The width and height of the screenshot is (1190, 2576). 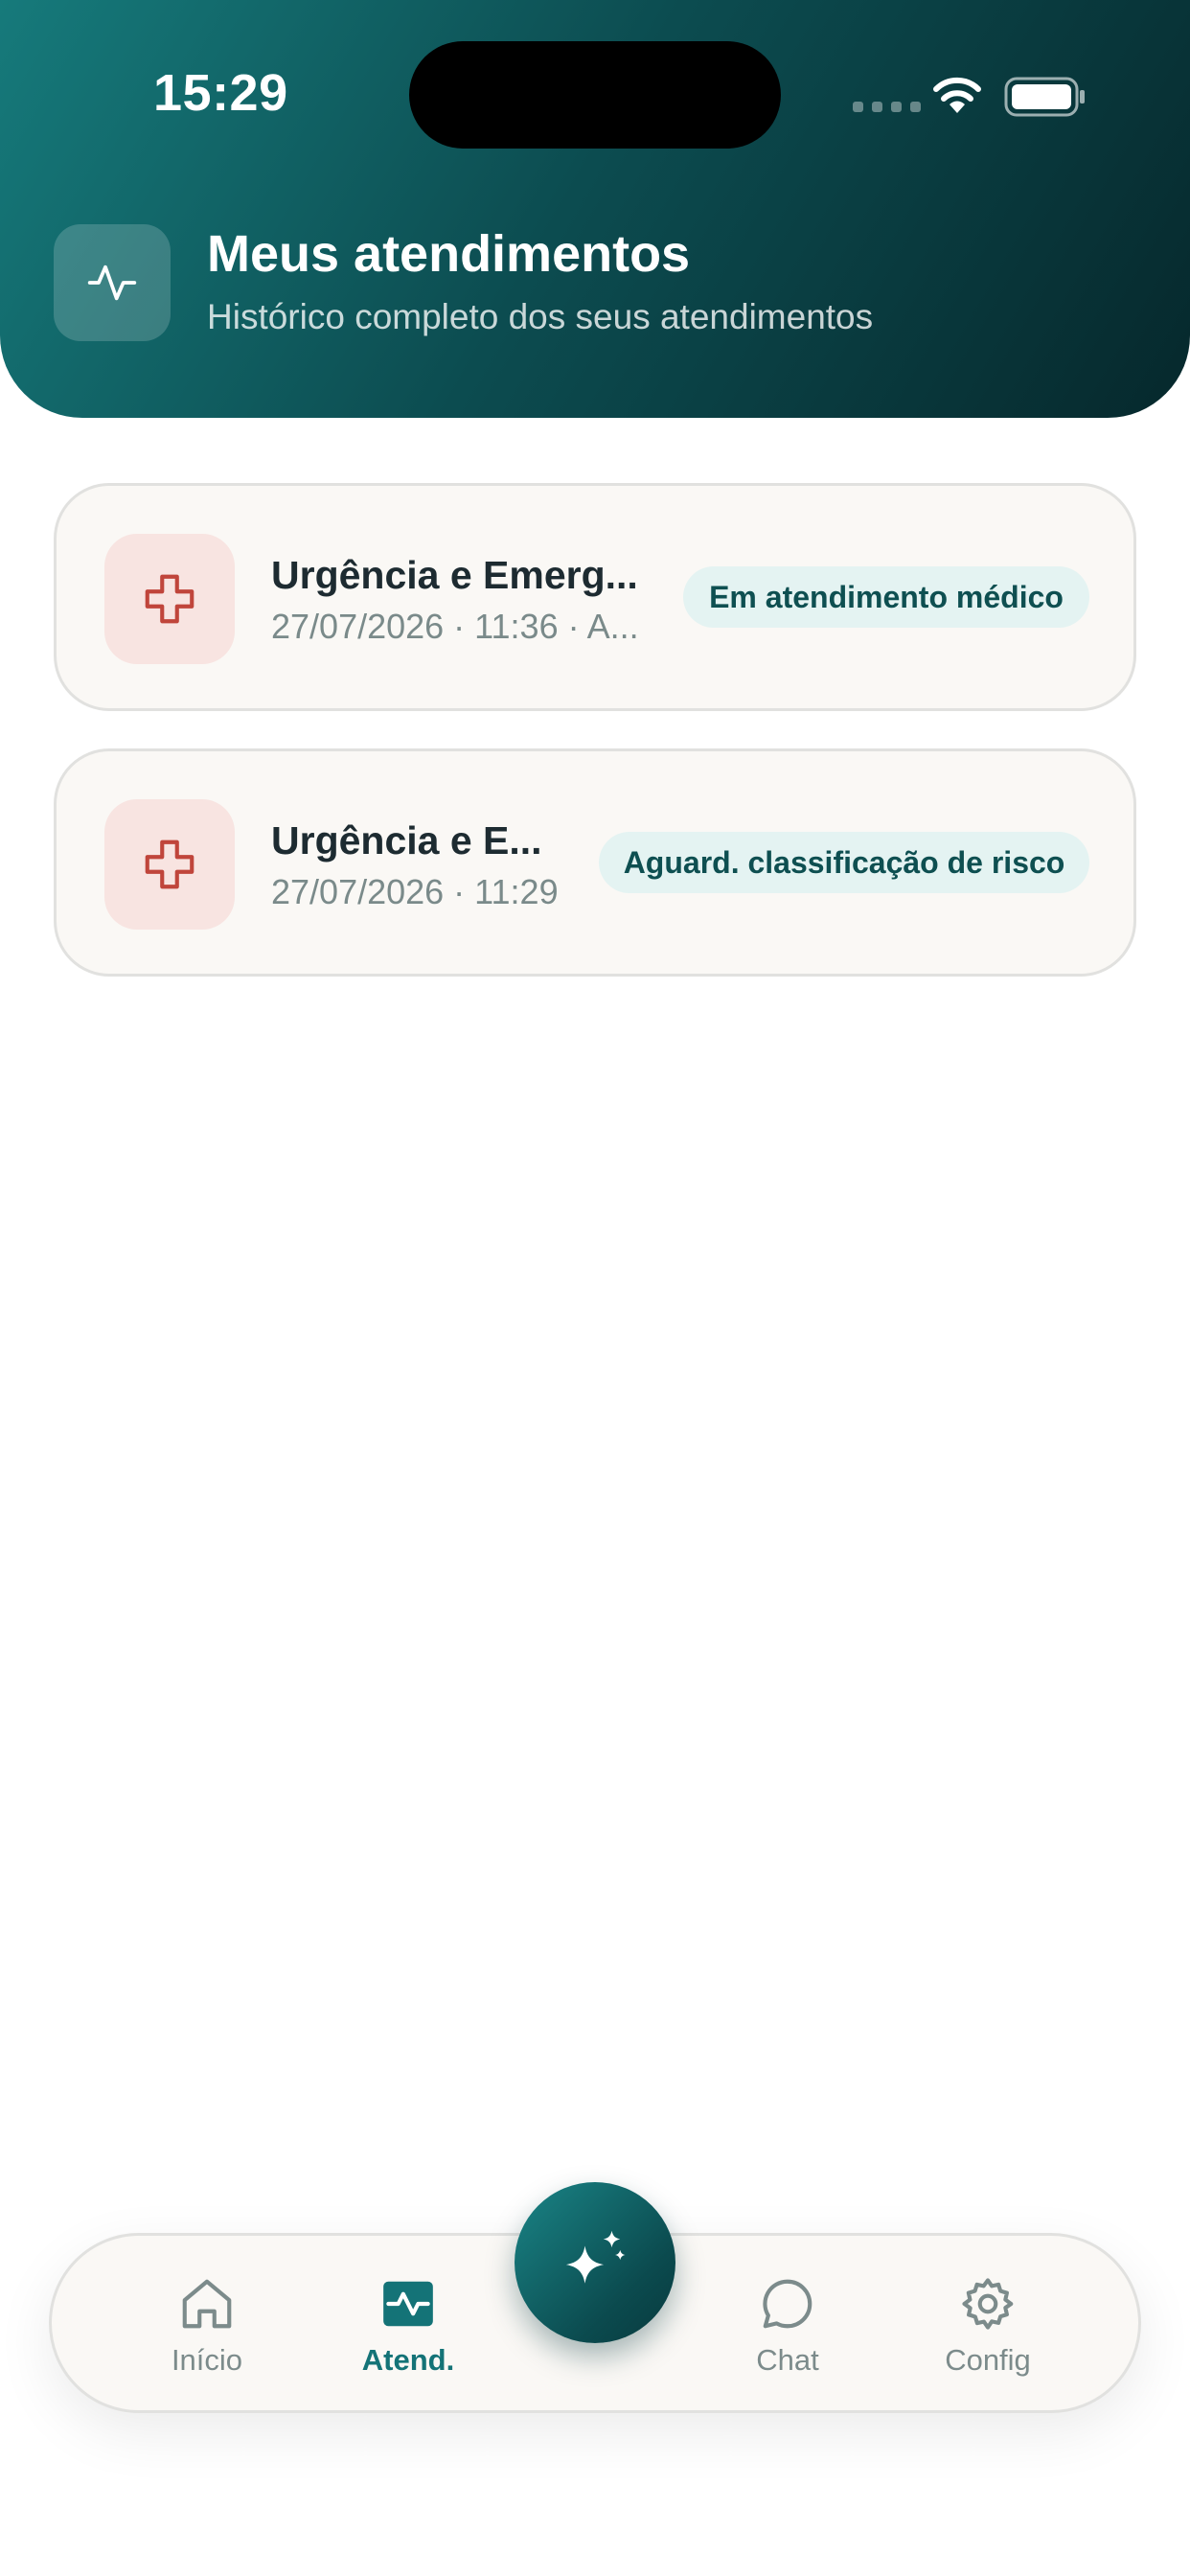 I want to click on nav-item-atendimentos: Atend., so click(x=408, y=2326).